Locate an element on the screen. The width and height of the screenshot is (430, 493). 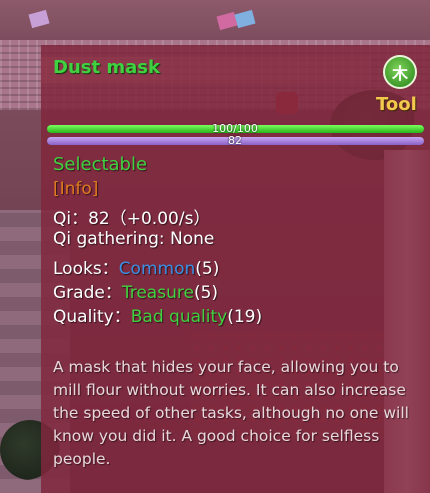
selectable-label: Selectable is located at coordinates (100, 164).